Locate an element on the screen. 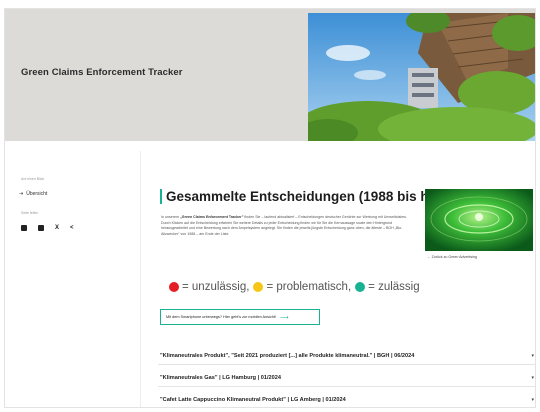  legend-label-zulaessig: = zulässig is located at coordinates (394, 287).